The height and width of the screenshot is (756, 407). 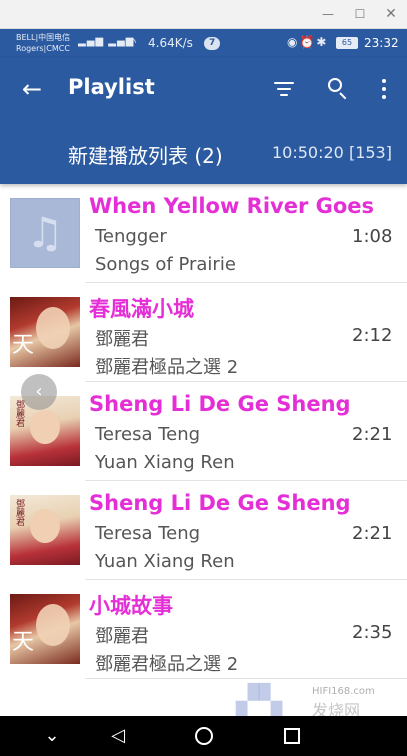 What do you see at coordinates (52, 736) in the screenshot?
I see `hide-nav-chevron-down-icon: ⌄` at bounding box center [52, 736].